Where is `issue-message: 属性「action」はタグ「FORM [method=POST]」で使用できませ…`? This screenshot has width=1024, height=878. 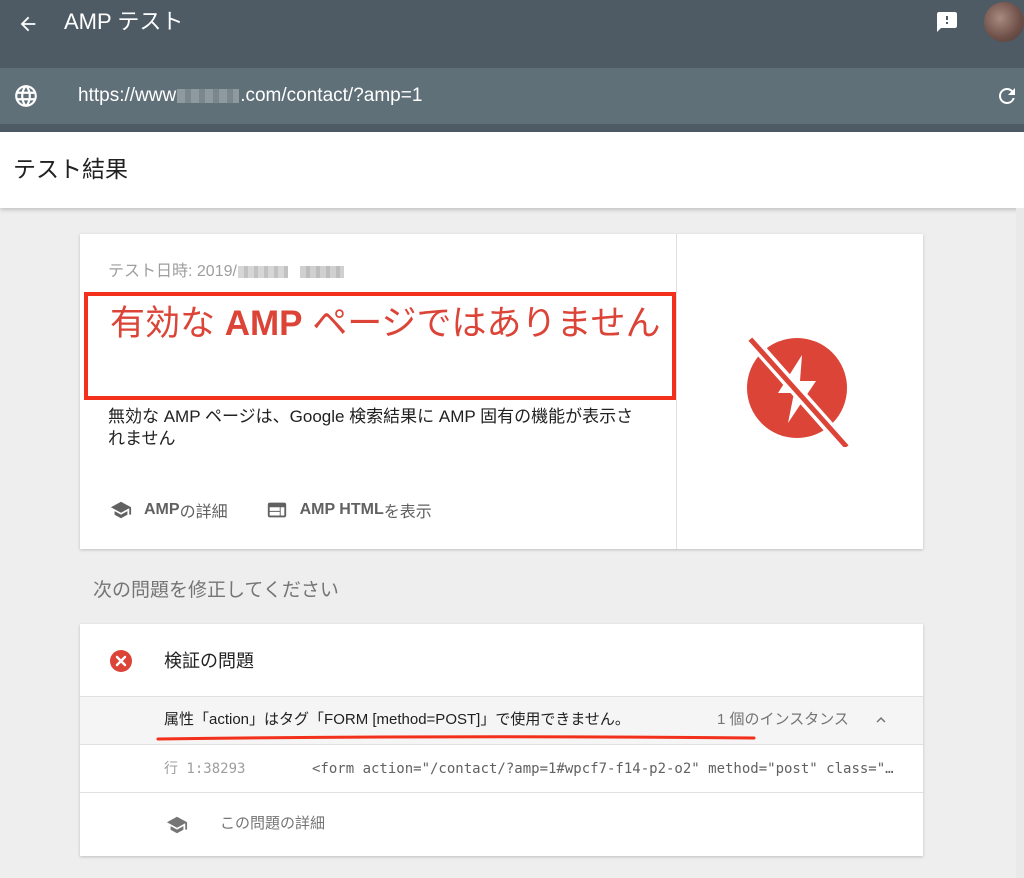
issue-message: 属性「action」はタグ「FORM [method=POST]」で使用できませ… is located at coordinates (397, 719).